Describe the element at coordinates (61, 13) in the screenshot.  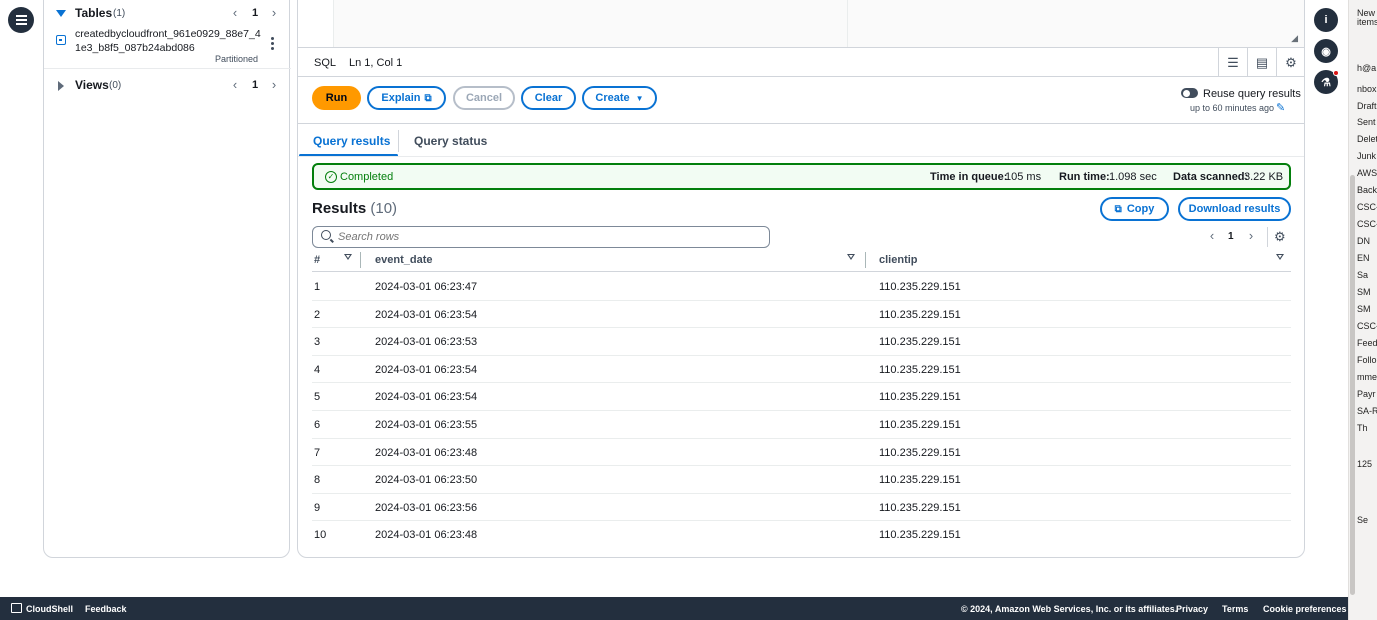
I see `caret-down-icon` at that location.